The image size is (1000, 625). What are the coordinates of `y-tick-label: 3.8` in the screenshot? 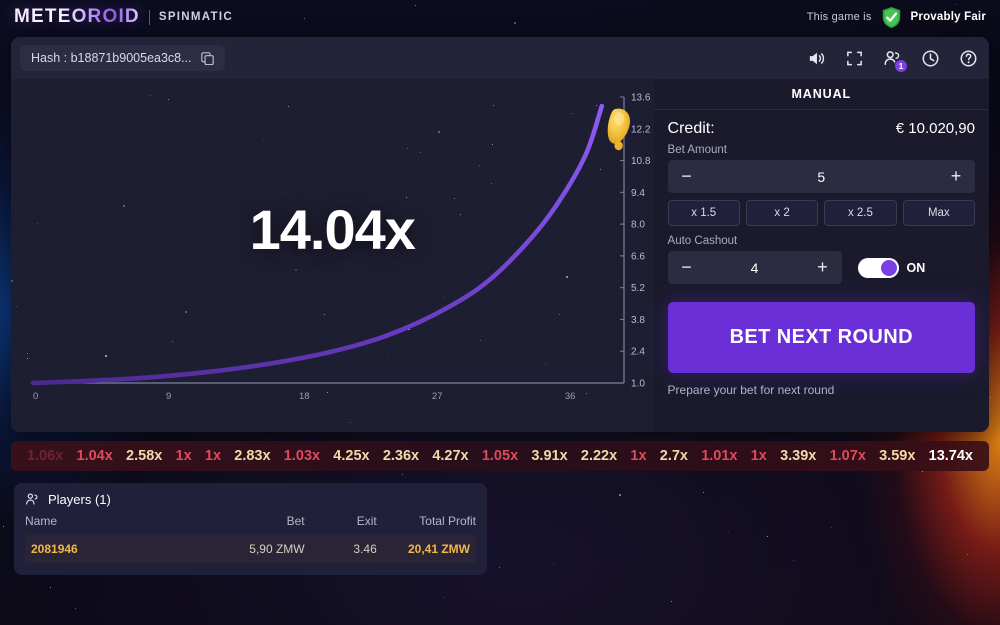 It's located at (638, 320).